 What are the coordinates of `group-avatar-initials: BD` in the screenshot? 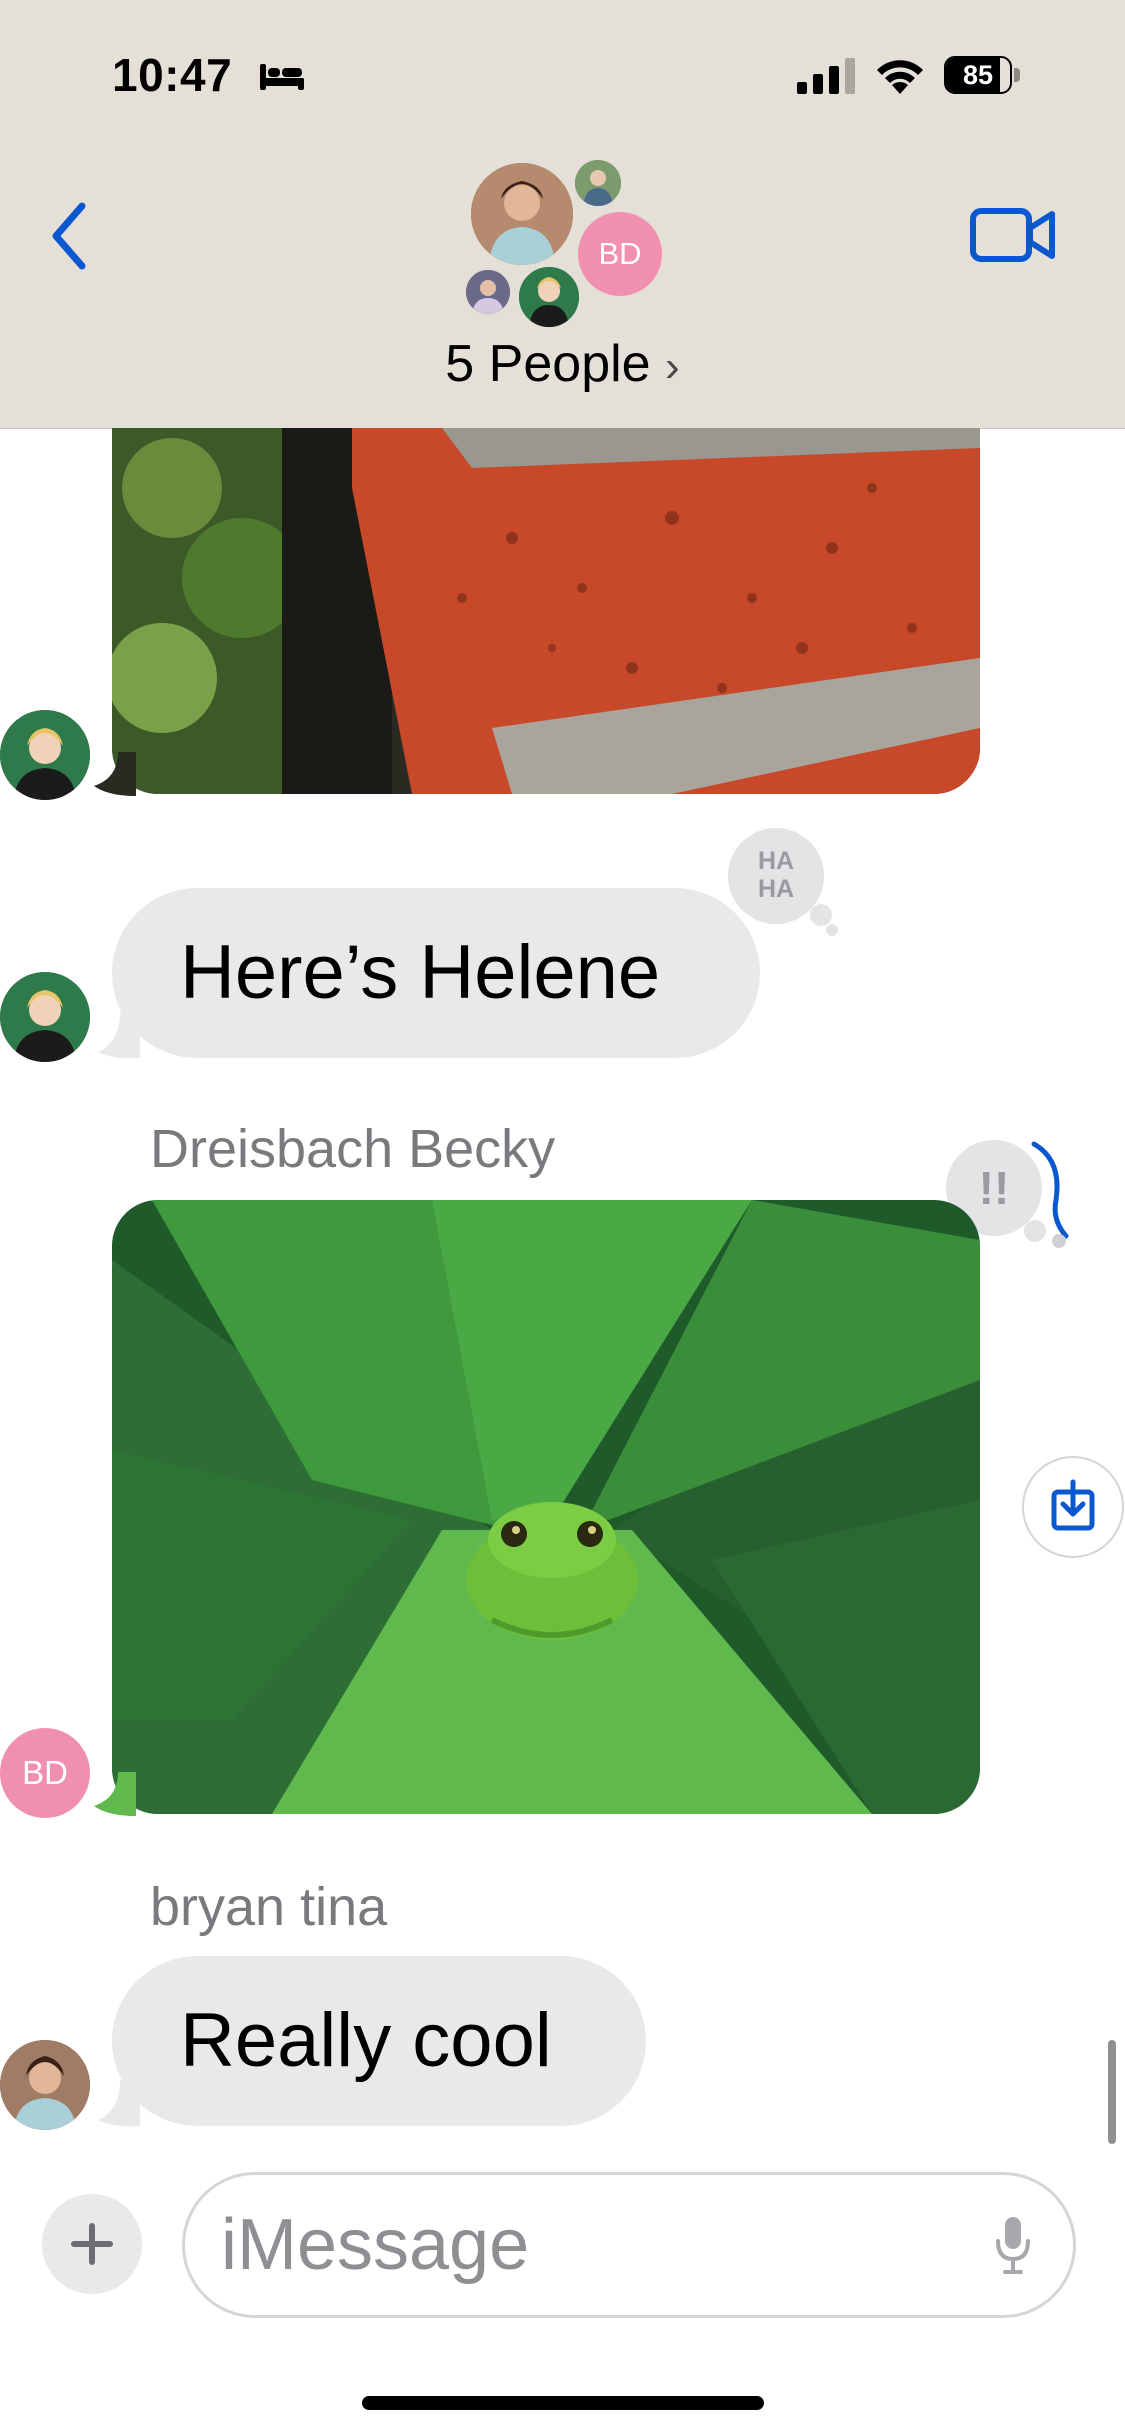 It's located at (620, 254).